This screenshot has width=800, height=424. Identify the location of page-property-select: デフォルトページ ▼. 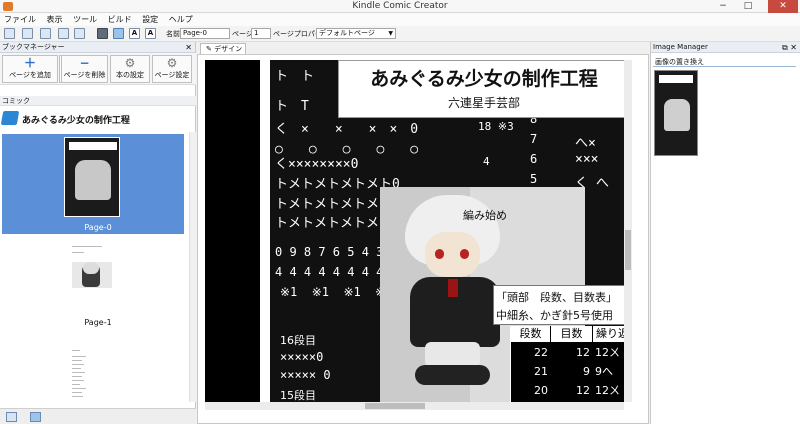
(356, 33).